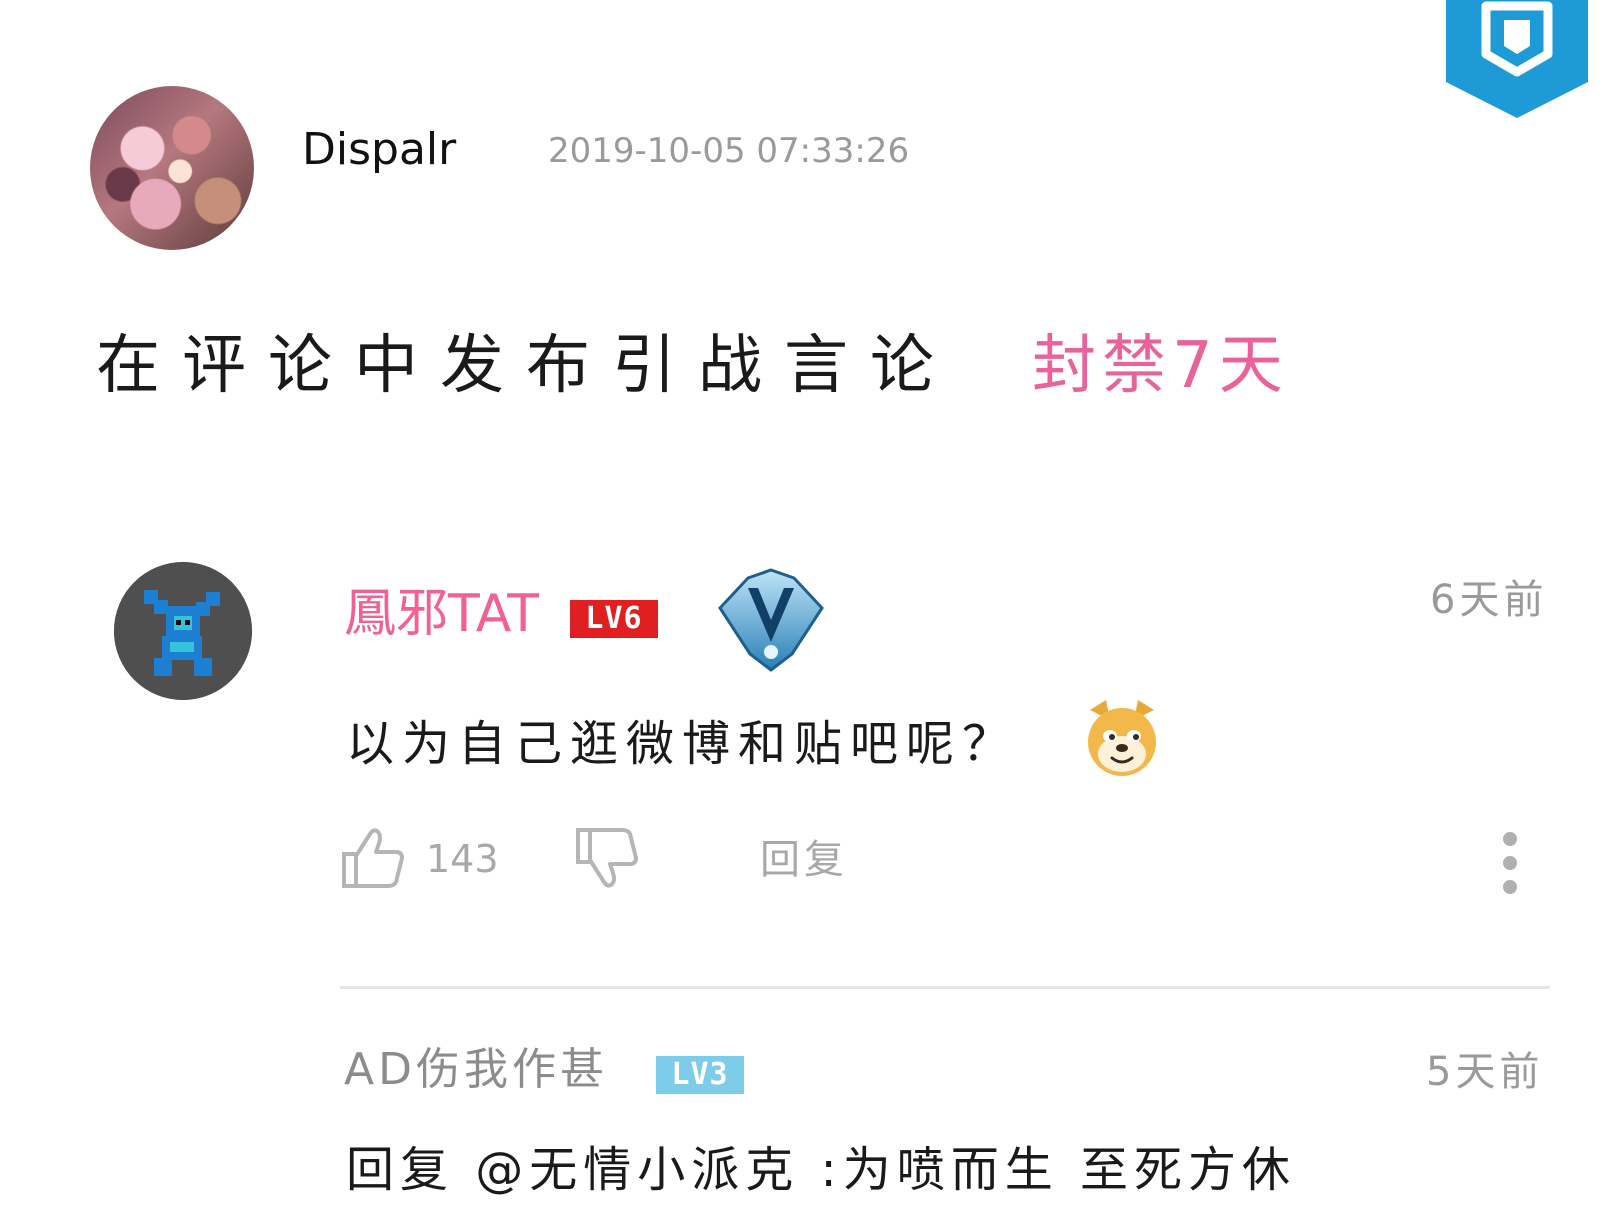 The width and height of the screenshot is (1620, 1215). Describe the element at coordinates (682, 744) in the screenshot. I see `comment-text: 以为自己逛微博和贴吧呢？` at that location.